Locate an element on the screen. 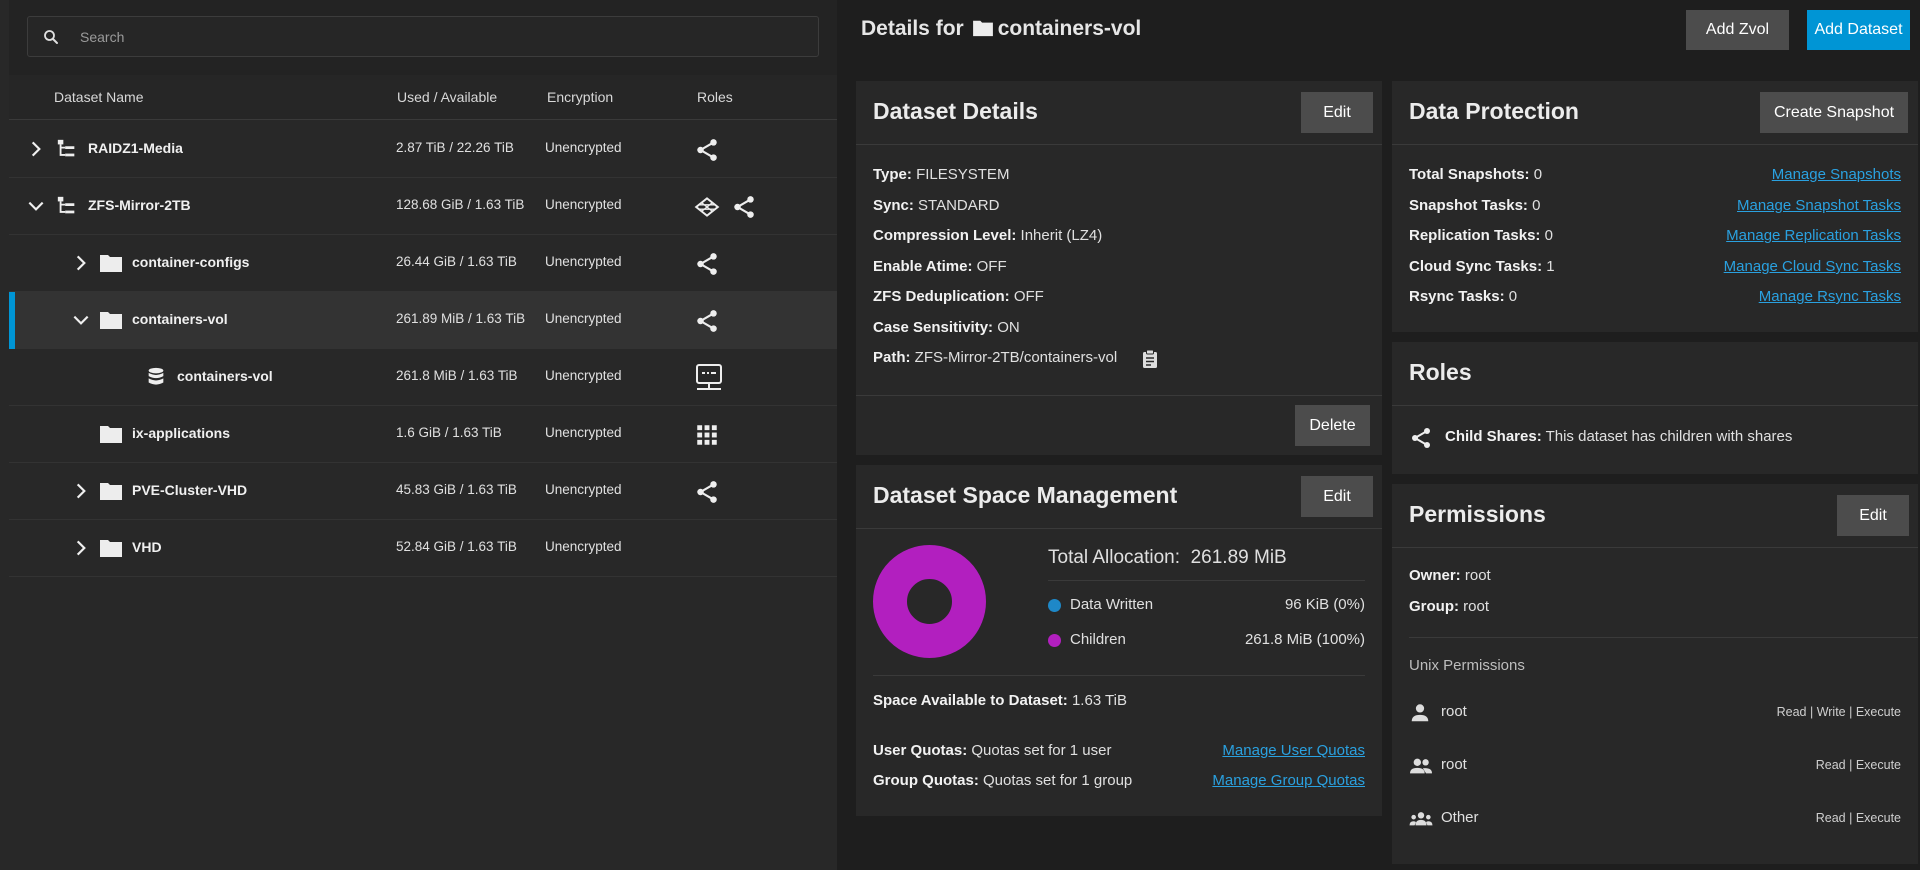 This screenshot has width=1920, height=870. legend-label-data-written: Data Written is located at coordinates (1112, 604).